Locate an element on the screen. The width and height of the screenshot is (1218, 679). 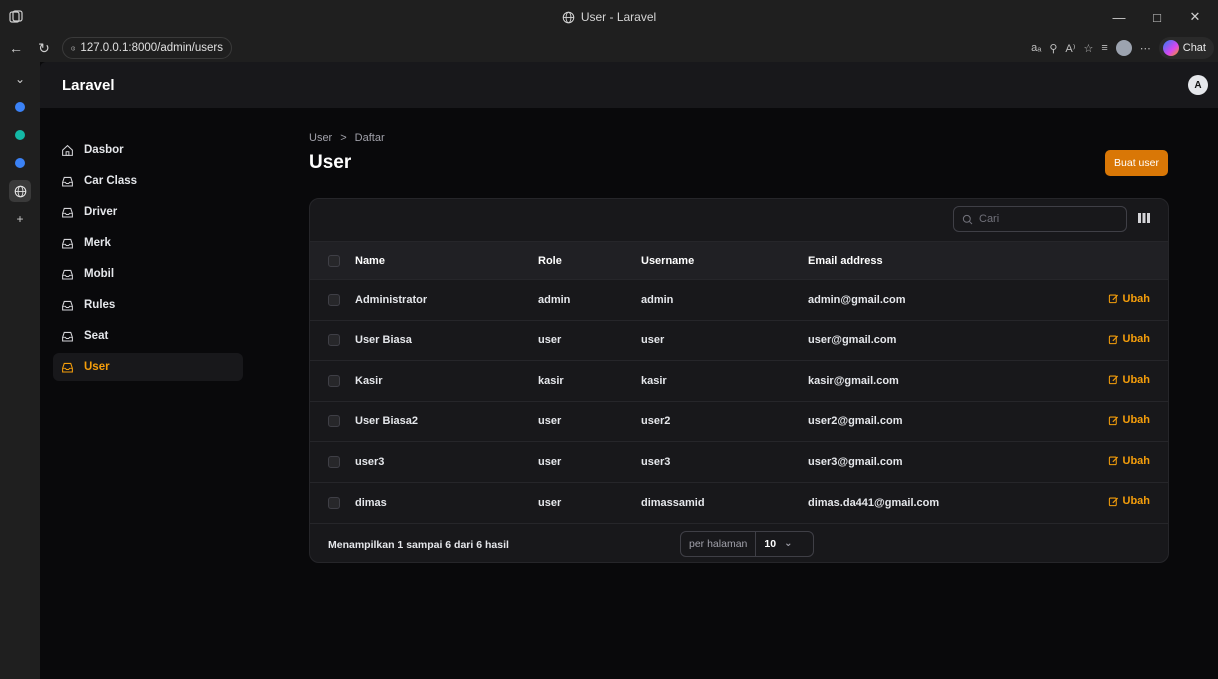
column-toggle-icon is located at coordinates (1144, 218).